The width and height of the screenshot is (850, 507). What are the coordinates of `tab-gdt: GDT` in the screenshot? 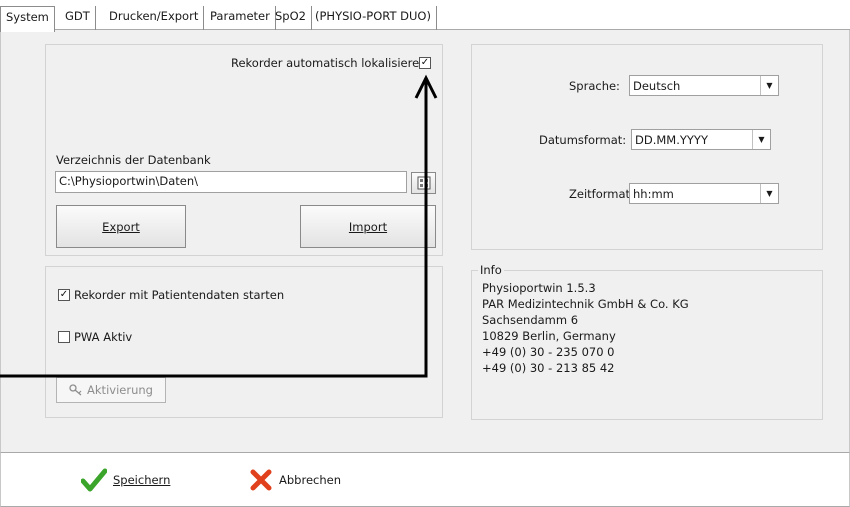 It's located at (78, 18).